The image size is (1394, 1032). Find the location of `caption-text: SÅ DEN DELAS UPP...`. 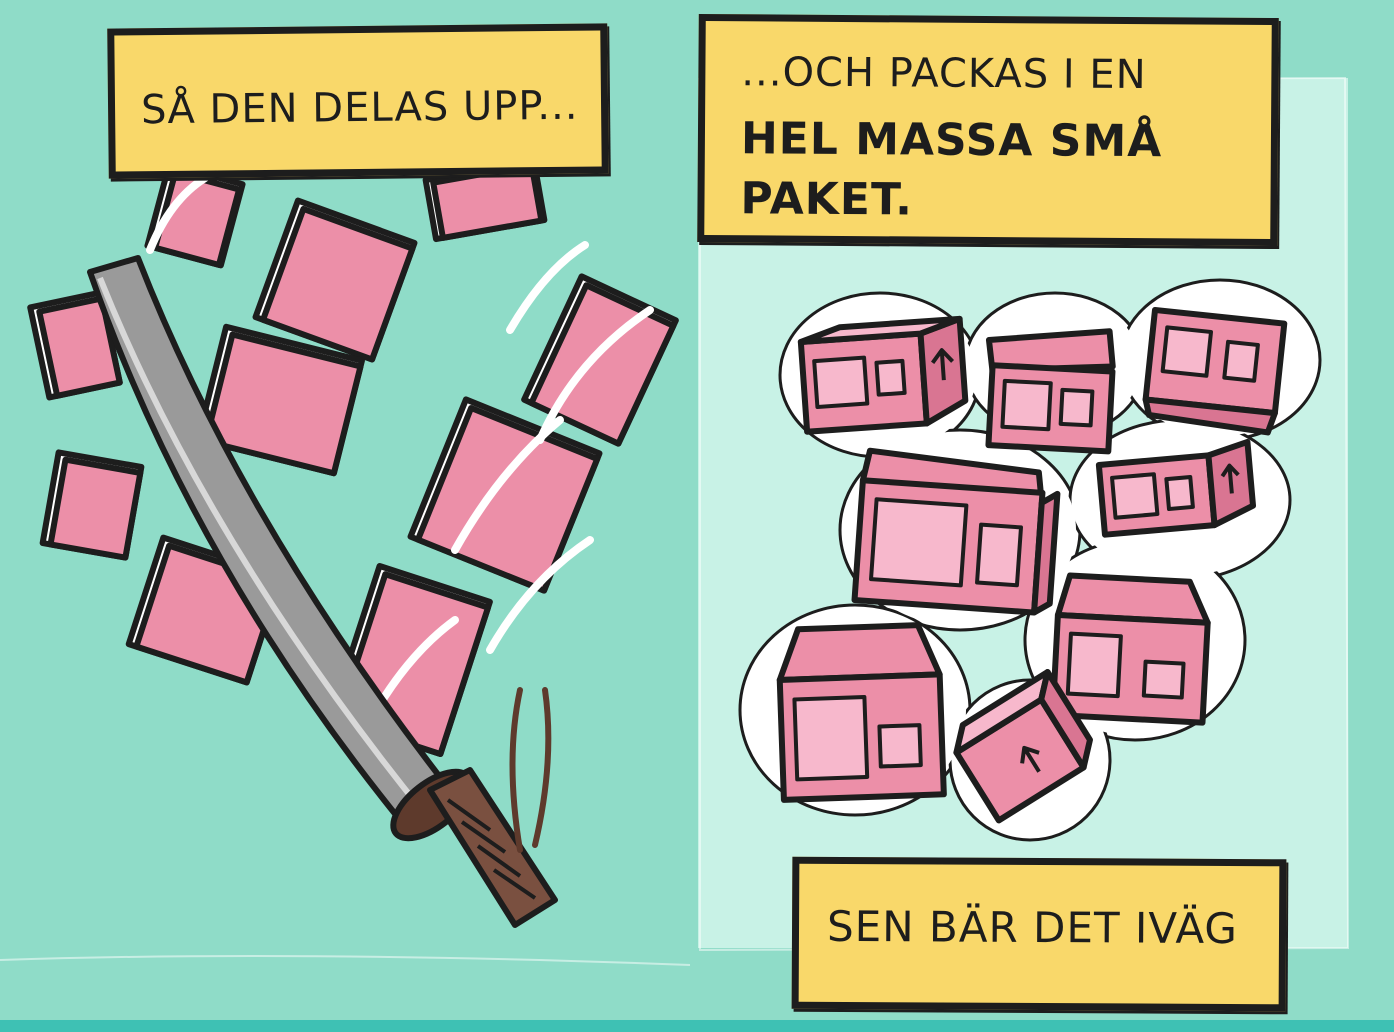

caption-text: SÅ DEN DELAS UPP... is located at coordinates (359, 108).